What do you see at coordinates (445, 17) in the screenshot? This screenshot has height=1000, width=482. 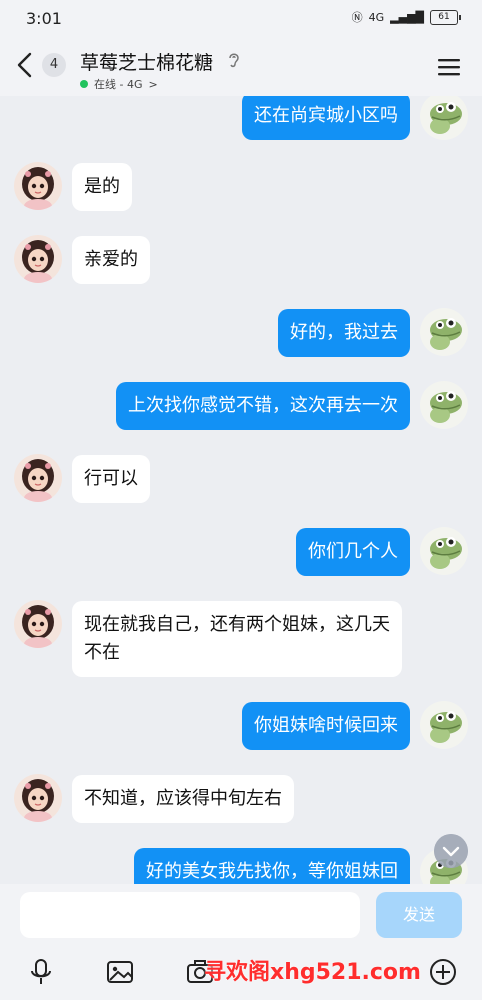 I see `battery-icon: 61` at bounding box center [445, 17].